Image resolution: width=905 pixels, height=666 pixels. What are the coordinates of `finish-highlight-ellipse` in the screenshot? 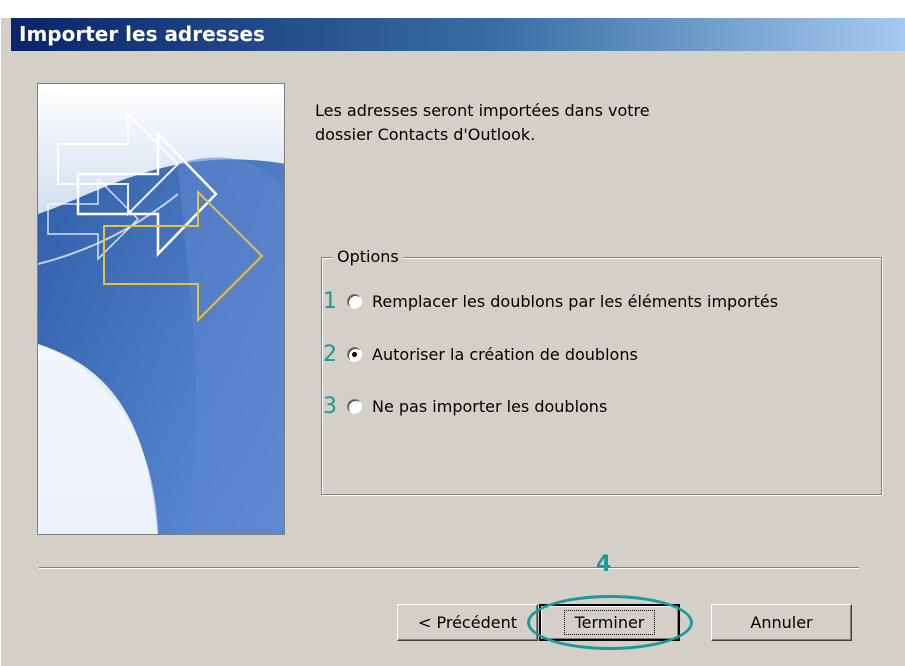 It's located at (610, 622).